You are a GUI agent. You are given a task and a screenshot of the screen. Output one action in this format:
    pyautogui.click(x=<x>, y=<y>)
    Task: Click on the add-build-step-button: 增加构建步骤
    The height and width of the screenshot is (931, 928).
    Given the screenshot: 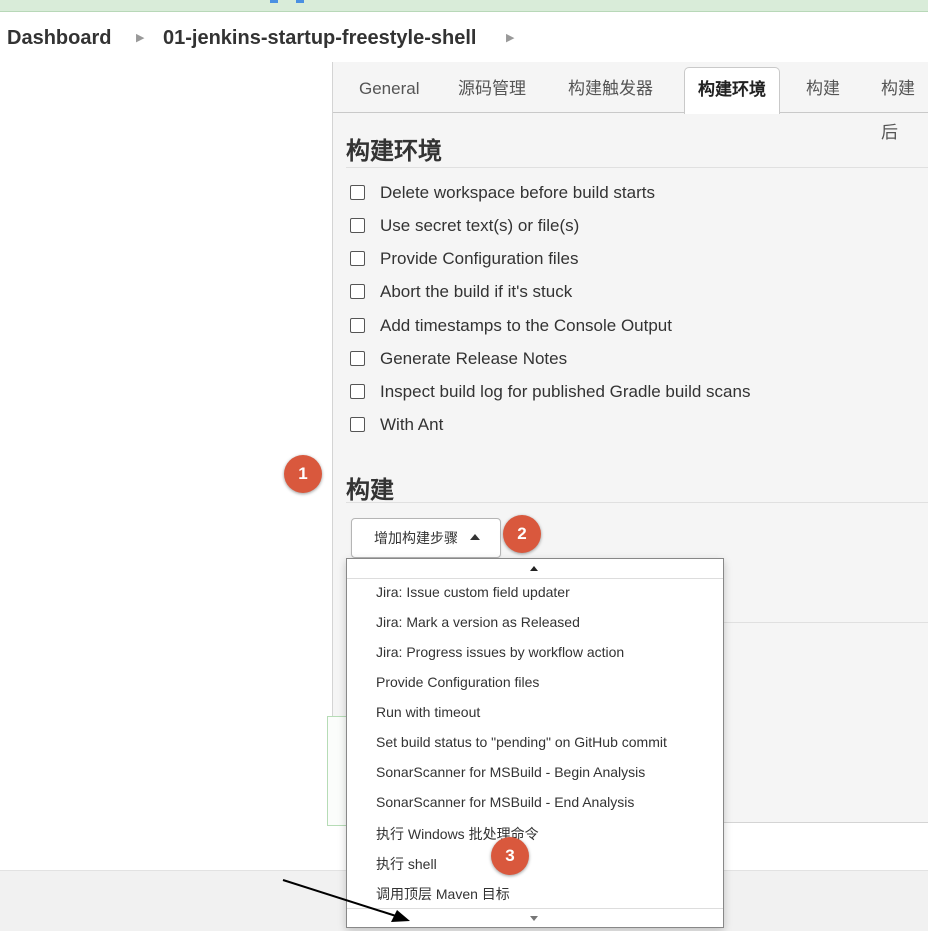 What is the action you would take?
    pyautogui.click(x=426, y=538)
    